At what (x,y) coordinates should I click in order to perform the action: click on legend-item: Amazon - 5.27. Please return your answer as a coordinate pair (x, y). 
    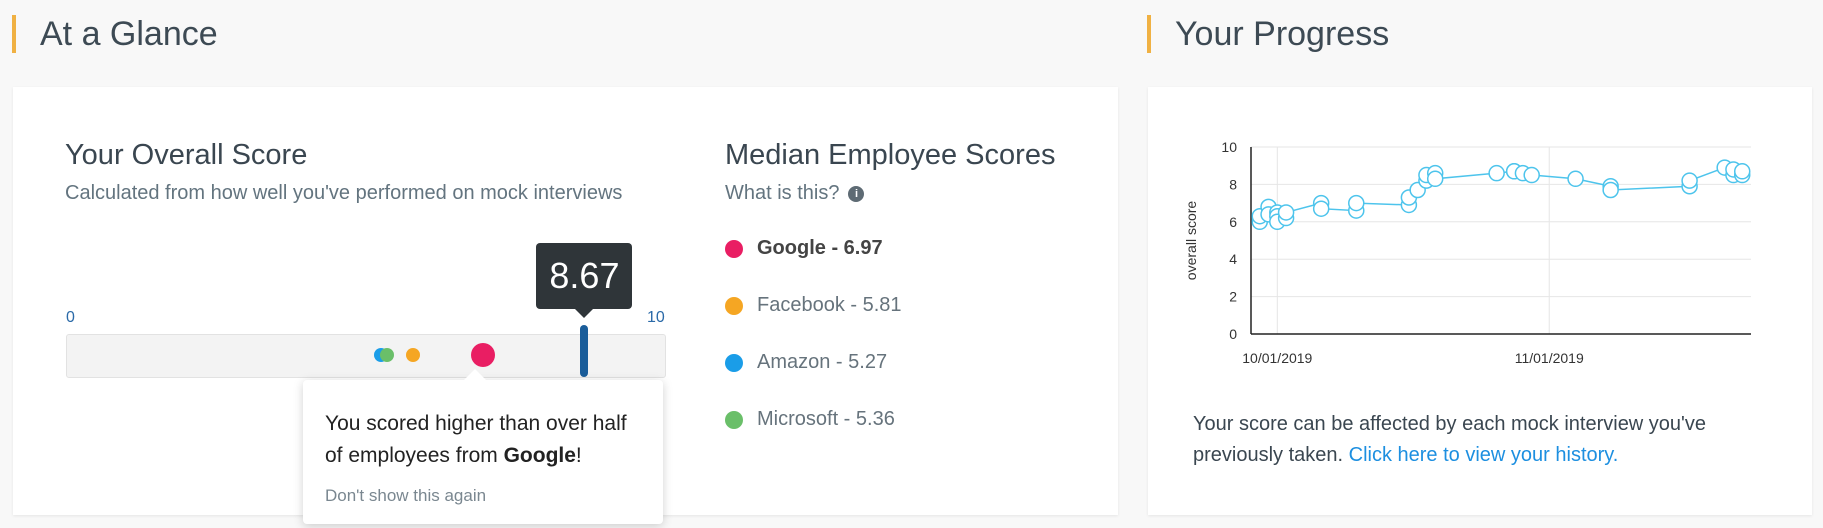
    Looking at the image, I should click on (806, 362).